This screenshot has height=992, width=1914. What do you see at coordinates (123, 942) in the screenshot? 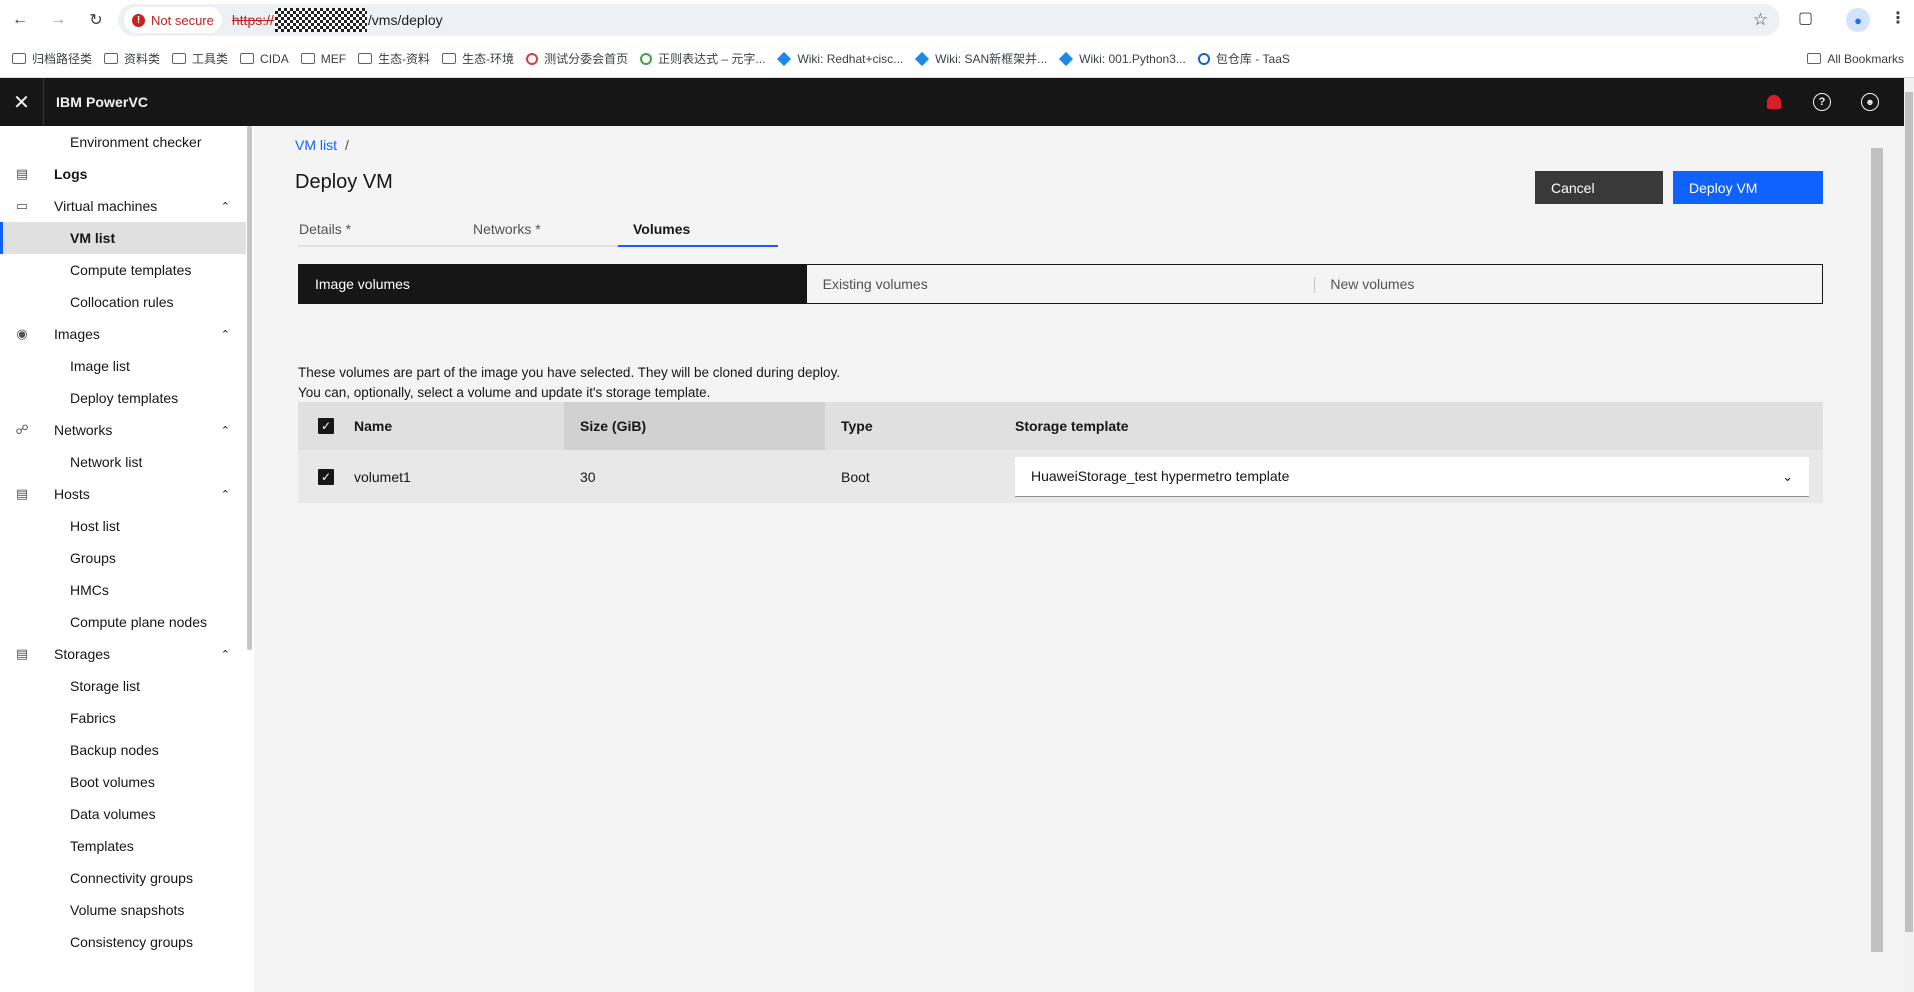
I see `sidebar-item-consistency-groups: Consistency groups` at bounding box center [123, 942].